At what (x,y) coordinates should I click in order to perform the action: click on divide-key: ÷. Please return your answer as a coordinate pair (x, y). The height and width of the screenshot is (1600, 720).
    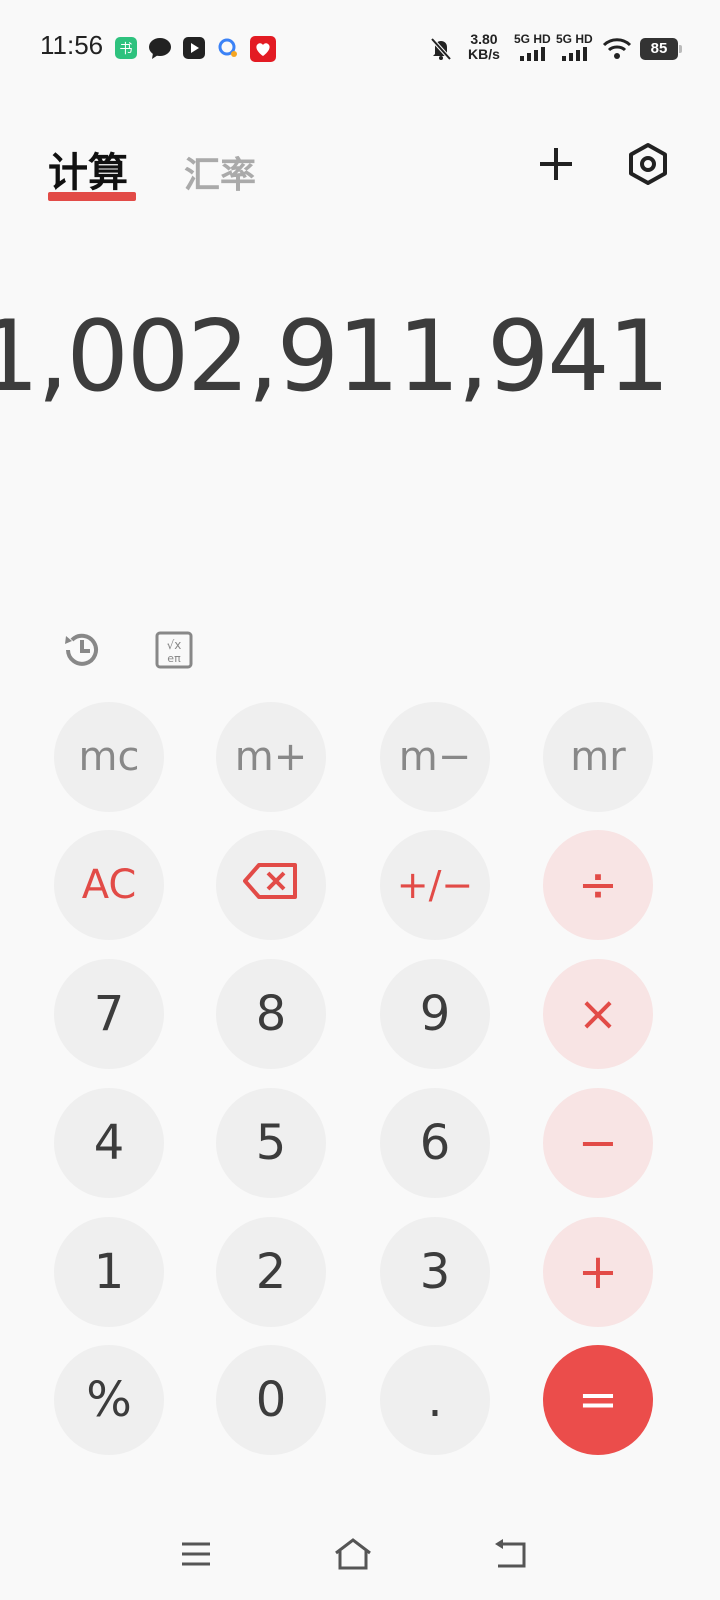
    Looking at the image, I should click on (598, 885).